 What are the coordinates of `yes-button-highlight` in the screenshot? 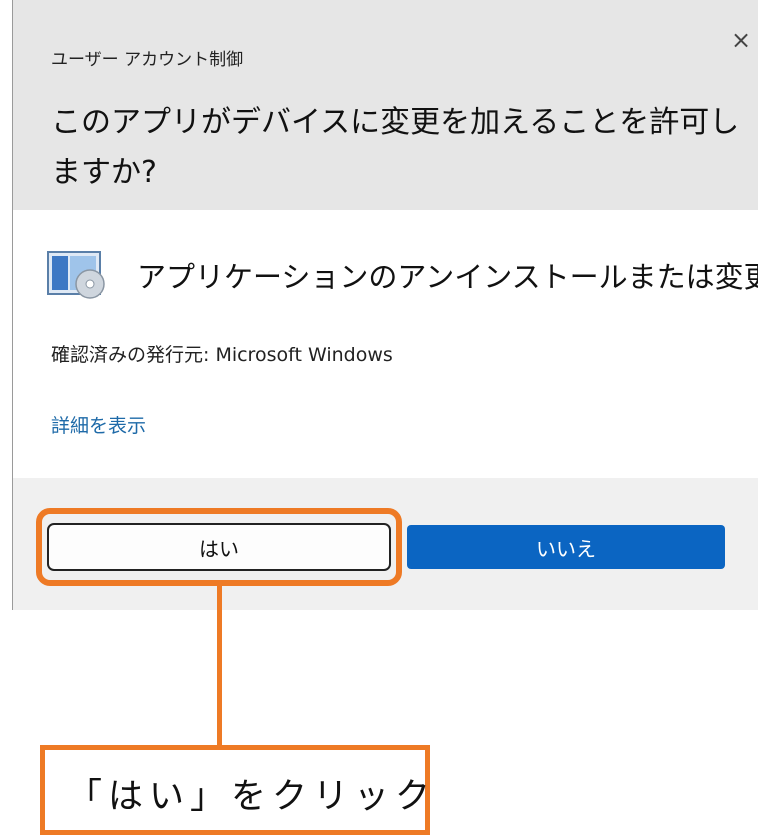 It's located at (219, 547).